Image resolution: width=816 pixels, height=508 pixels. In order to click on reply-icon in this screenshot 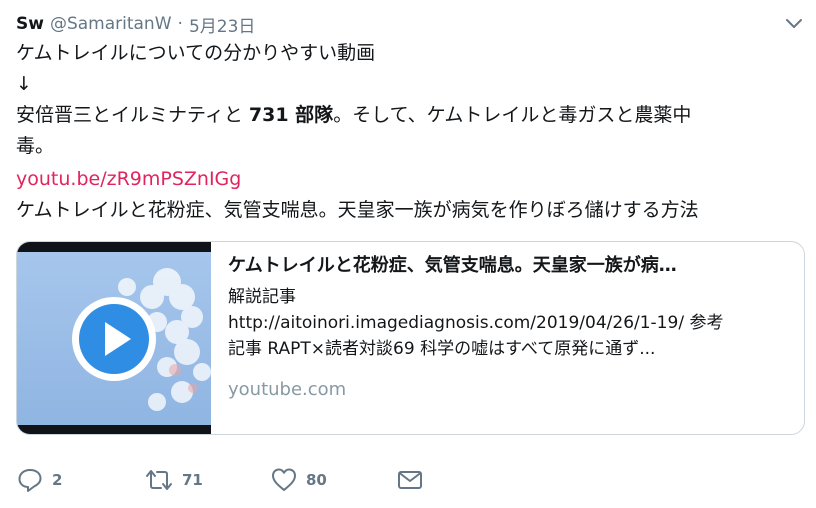, I will do `click(30, 480)`.